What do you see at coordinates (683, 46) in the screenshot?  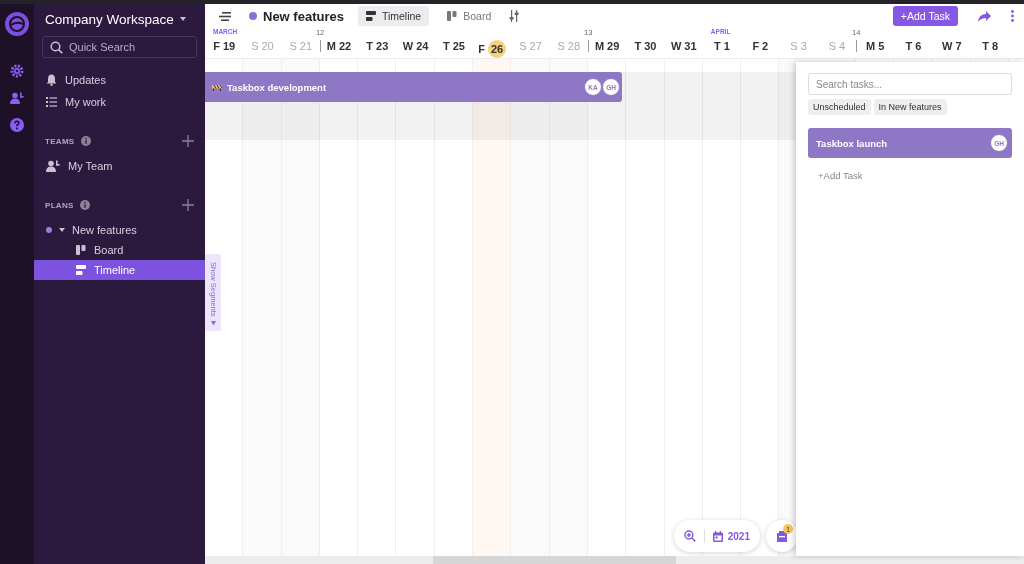 I see `day-label: W 31` at bounding box center [683, 46].